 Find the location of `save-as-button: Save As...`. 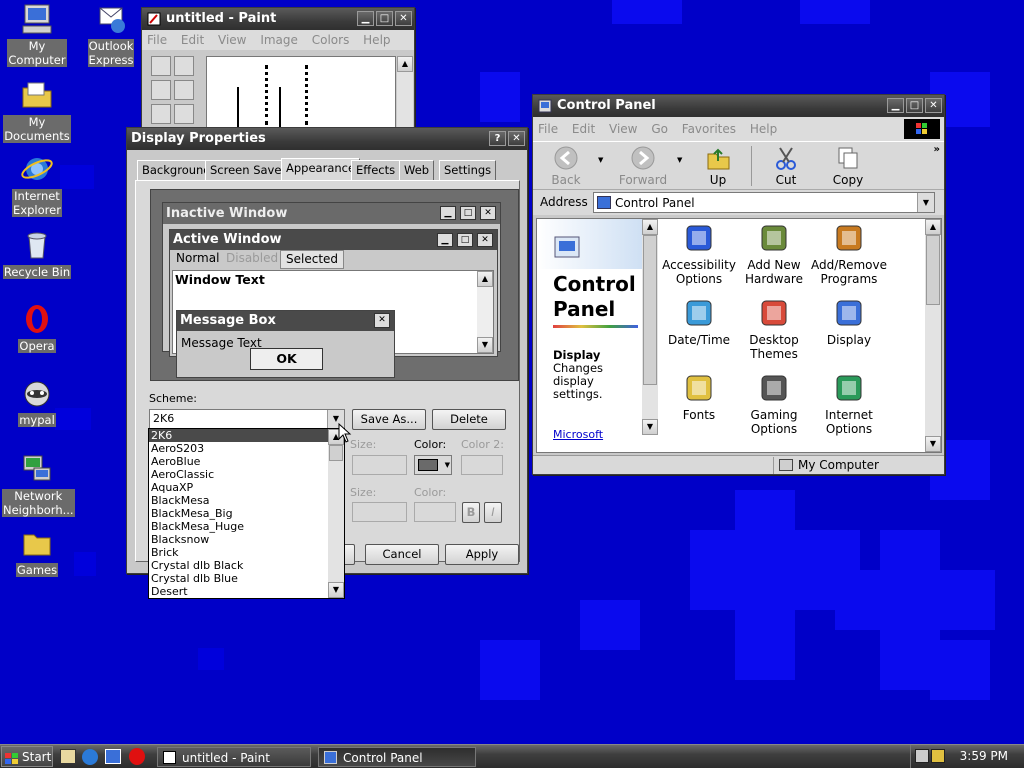

save-as-button: Save As... is located at coordinates (389, 419).